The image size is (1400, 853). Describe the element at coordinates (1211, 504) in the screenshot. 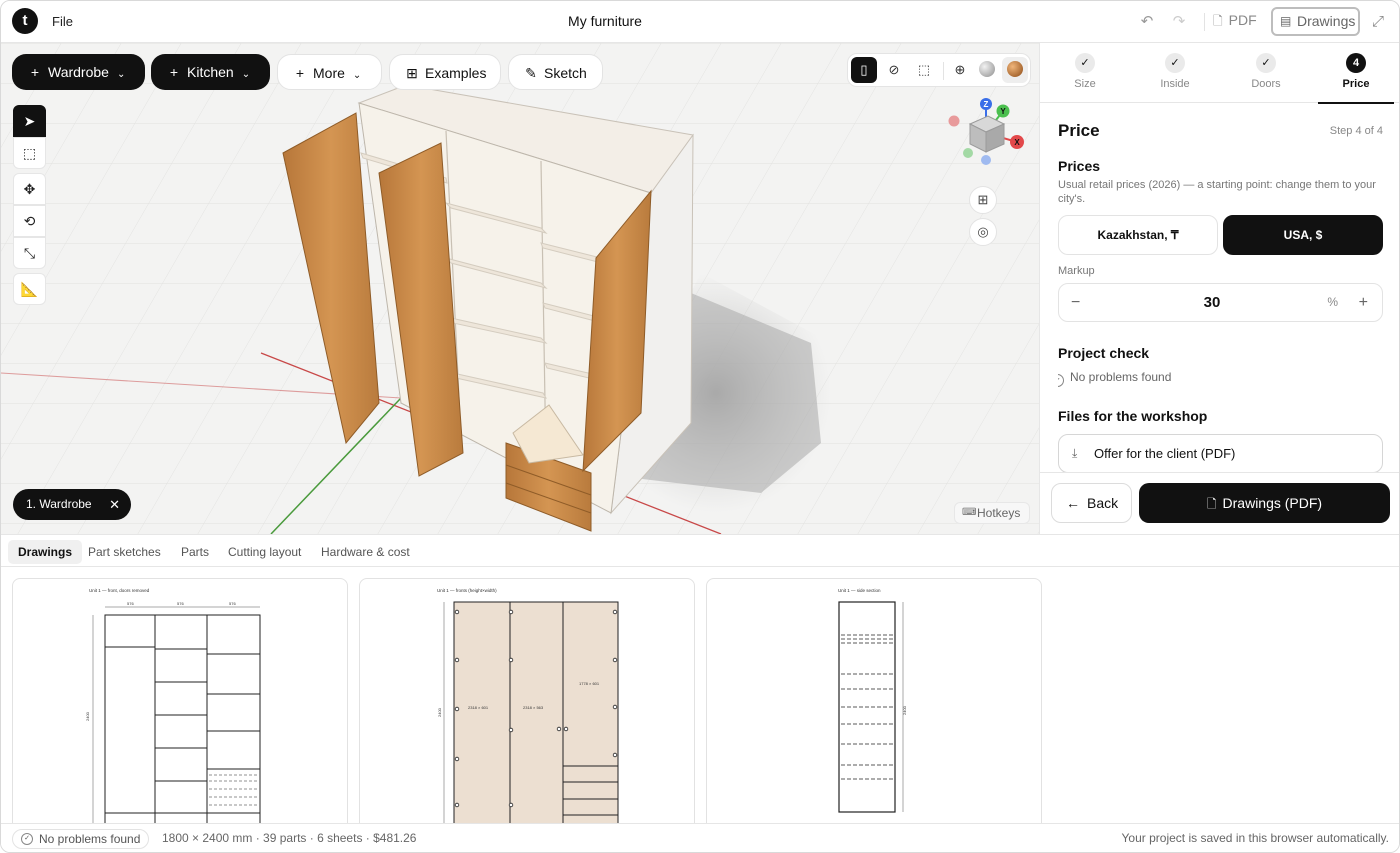

I see `file-icon: 🗋` at that location.